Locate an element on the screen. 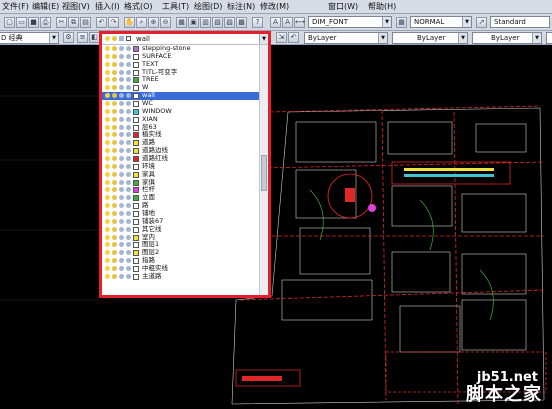 The height and width of the screenshot is (409, 552). pan-icon: ✋ is located at coordinates (129, 22).